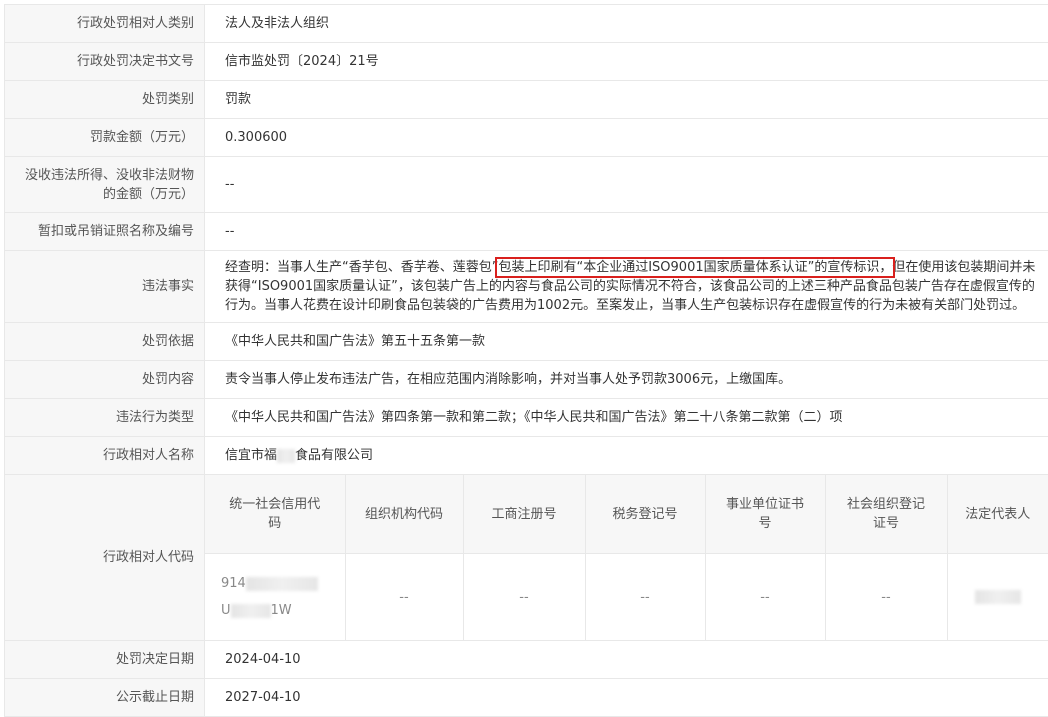  What do you see at coordinates (997, 514) in the screenshot?
I see `header-legal-rep: 法定代表人` at bounding box center [997, 514].